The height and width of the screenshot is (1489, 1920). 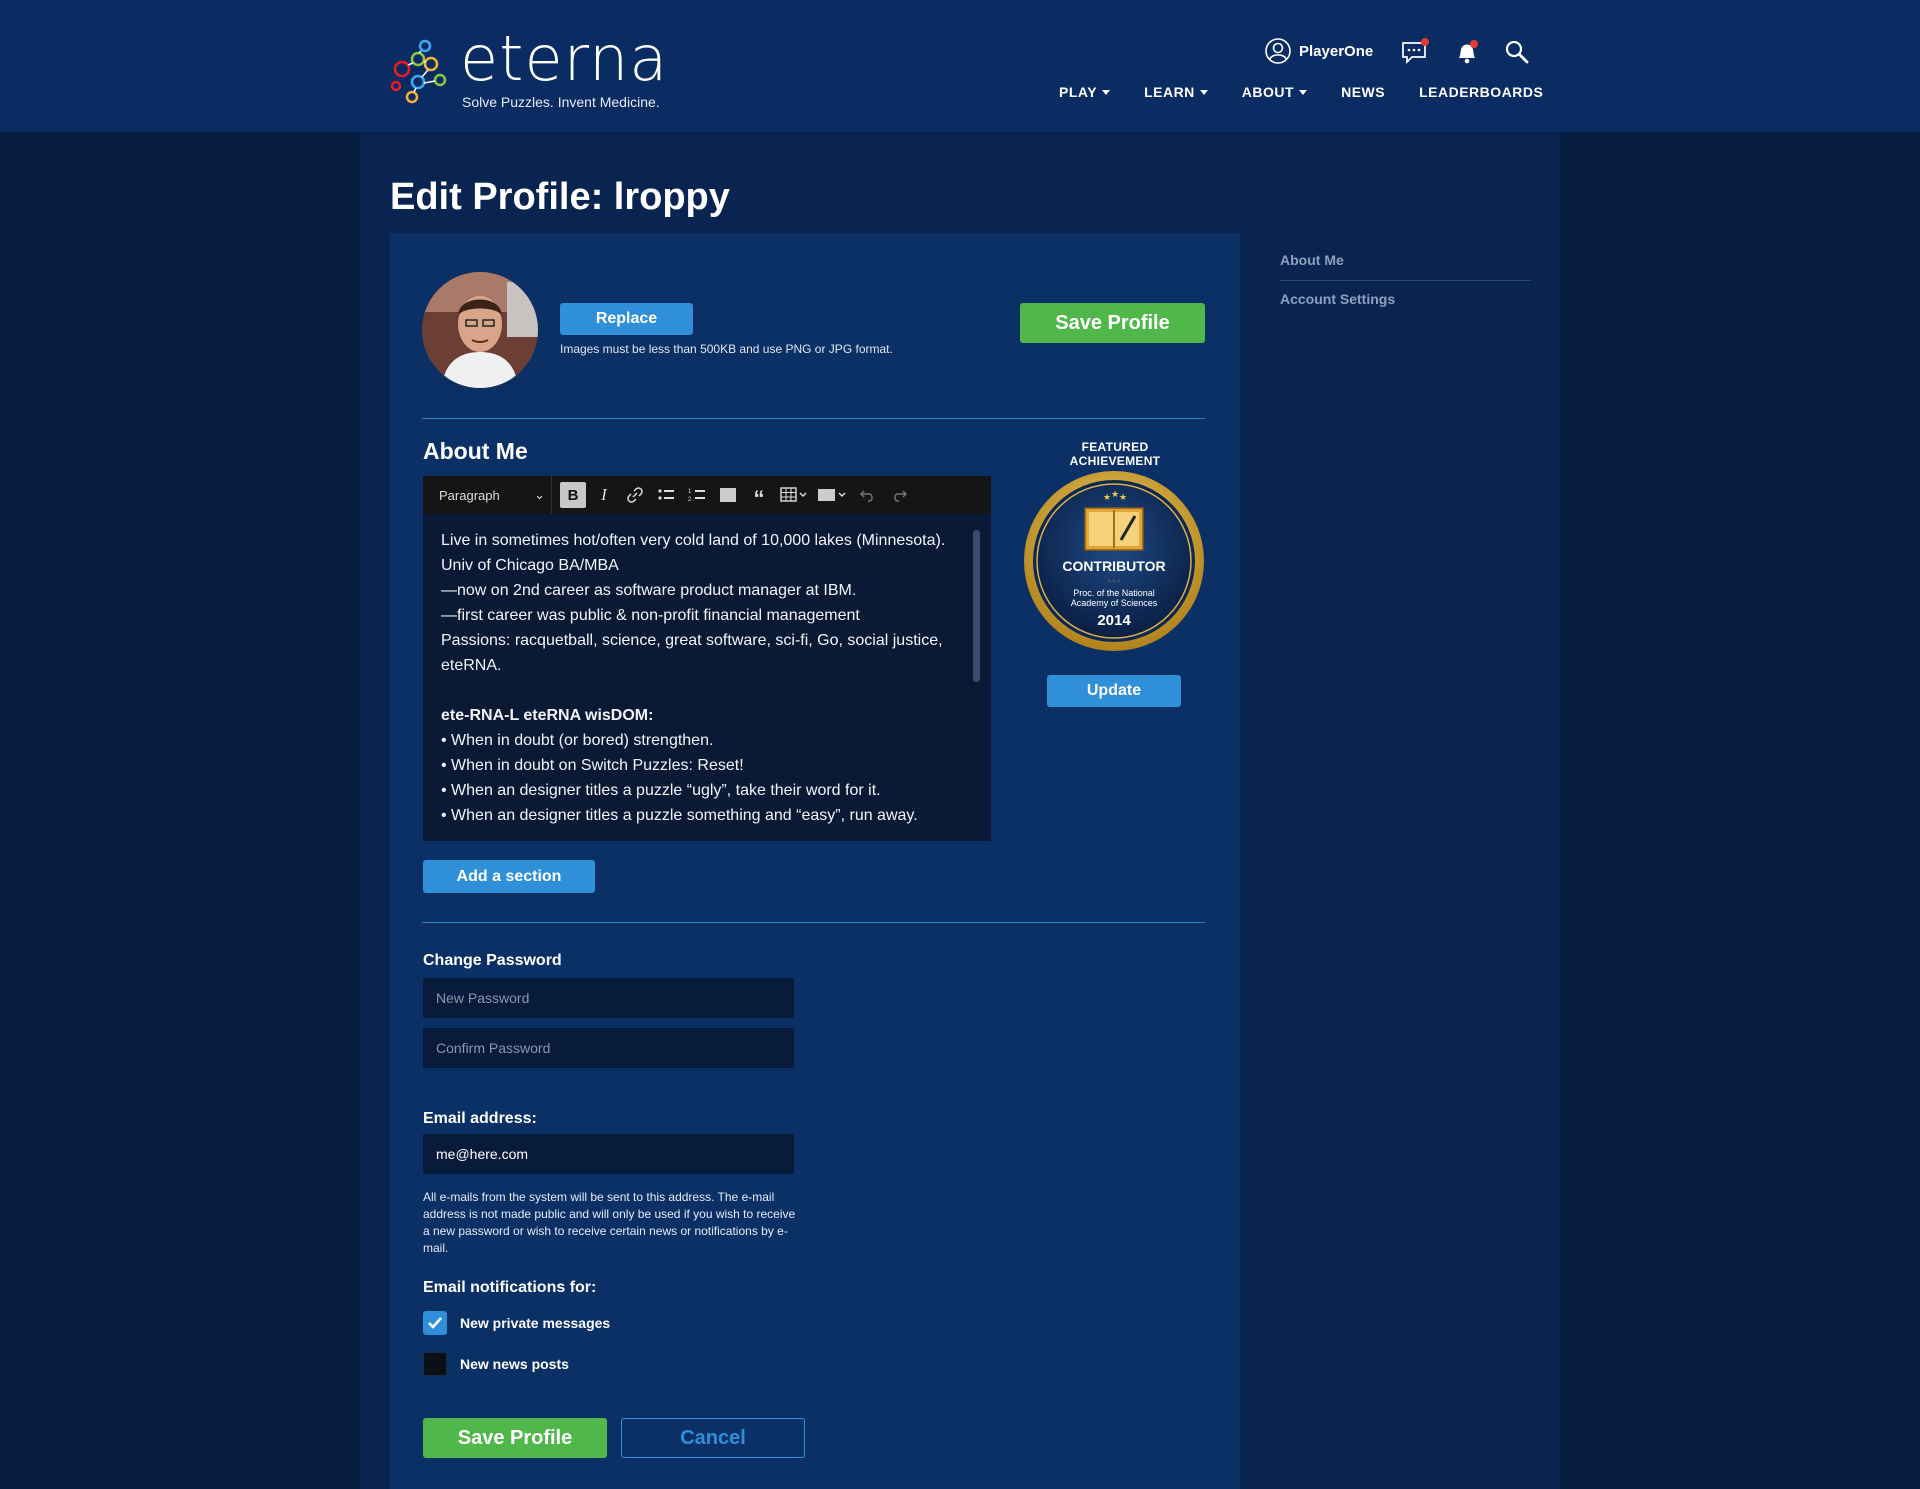 What do you see at coordinates (480, 1118) in the screenshot?
I see `email-label: Email address:` at bounding box center [480, 1118].